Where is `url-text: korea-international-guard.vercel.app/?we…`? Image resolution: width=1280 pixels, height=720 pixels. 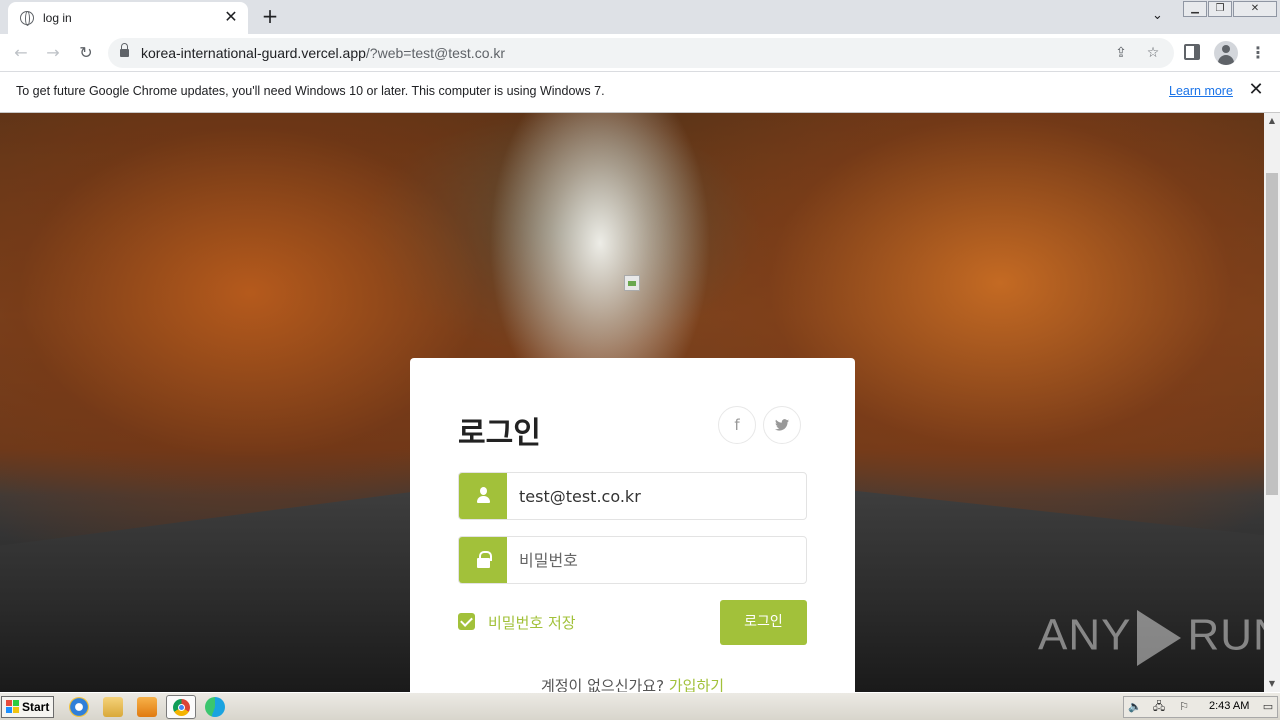 url-text: korea-international-guard.vercel.app/?we… is located at coordinates (323, 53).